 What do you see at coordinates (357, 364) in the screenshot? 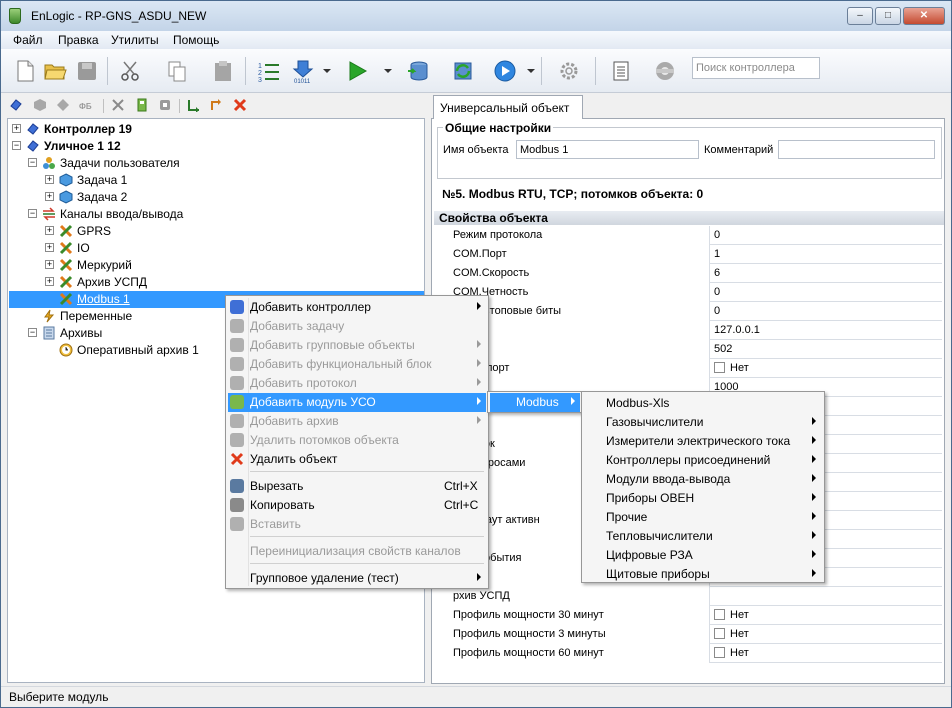
I see `context-menu-item: Добавить функциональный блок` at bounding box center [357, 364].